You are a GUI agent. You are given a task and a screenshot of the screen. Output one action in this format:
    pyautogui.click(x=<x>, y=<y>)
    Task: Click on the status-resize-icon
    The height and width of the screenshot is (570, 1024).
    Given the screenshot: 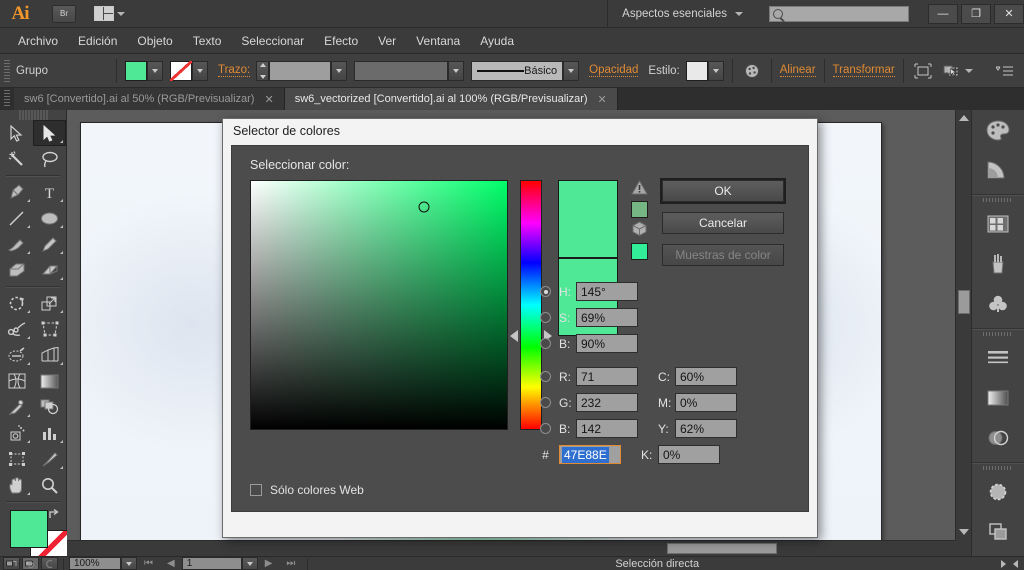 What is the action you would take?
    pyautogui.click(x=1015, y=563)
    